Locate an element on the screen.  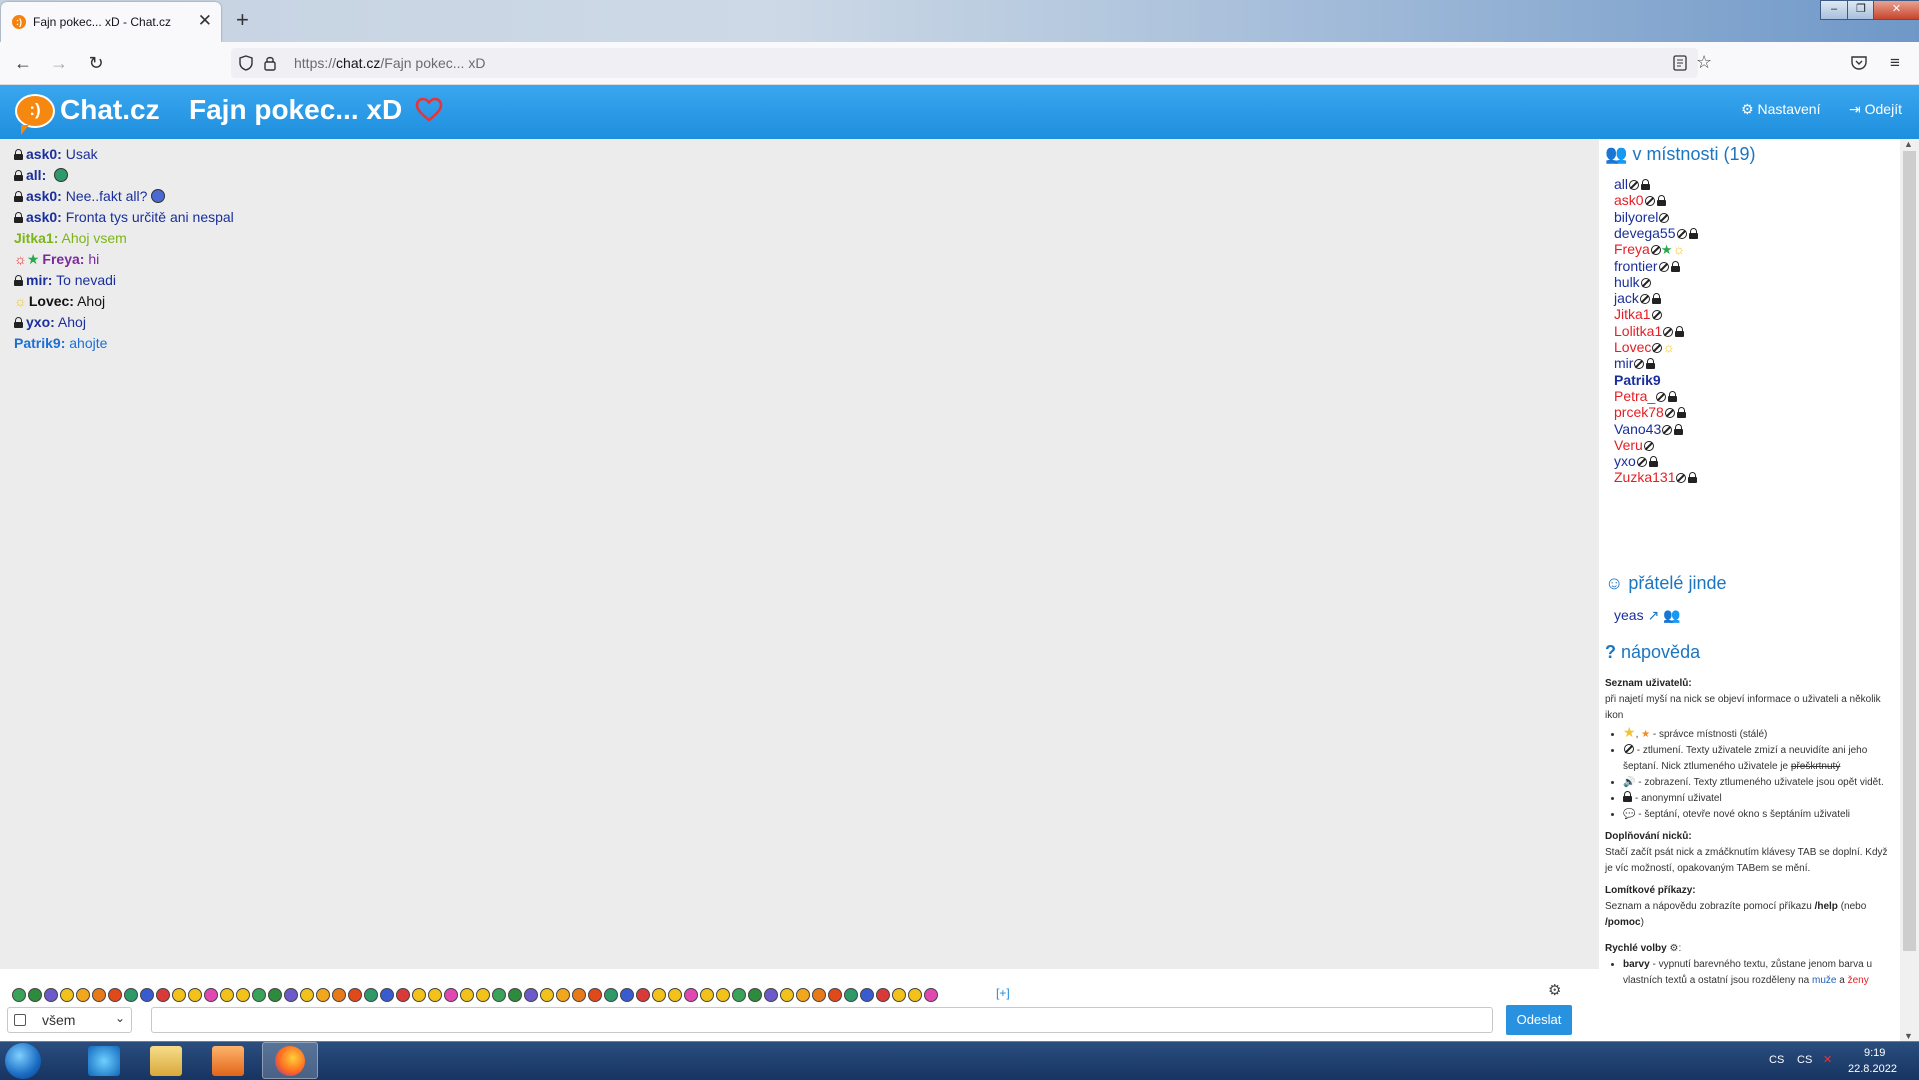
scrollbar-thumb is located at coordinates (1909, 551).